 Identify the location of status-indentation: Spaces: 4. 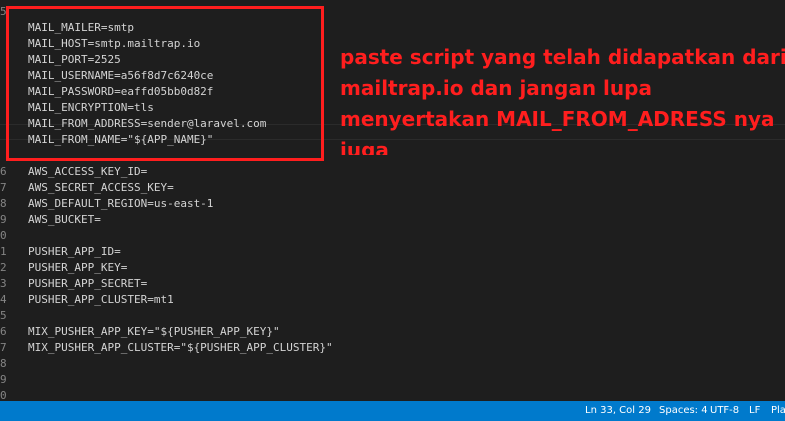
(683, 411).